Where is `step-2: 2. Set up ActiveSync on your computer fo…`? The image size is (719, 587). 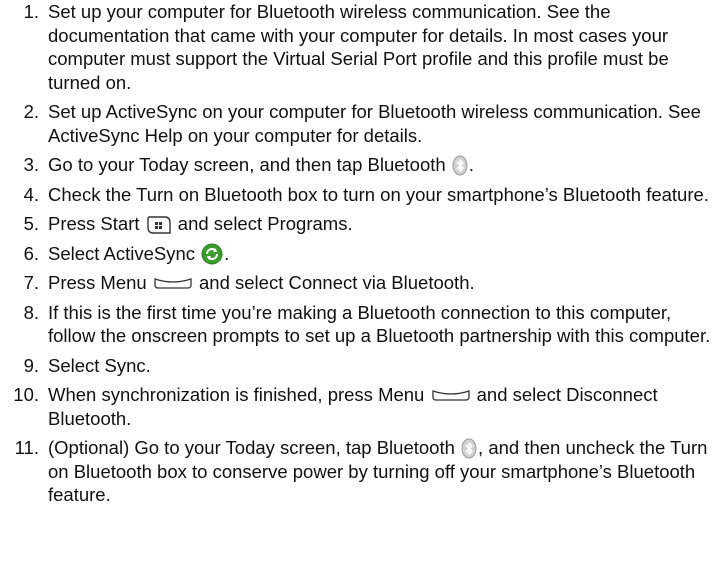 step-2: 2. Set up ActiveSync on your computer fo… is located at coordinates (359, 123).